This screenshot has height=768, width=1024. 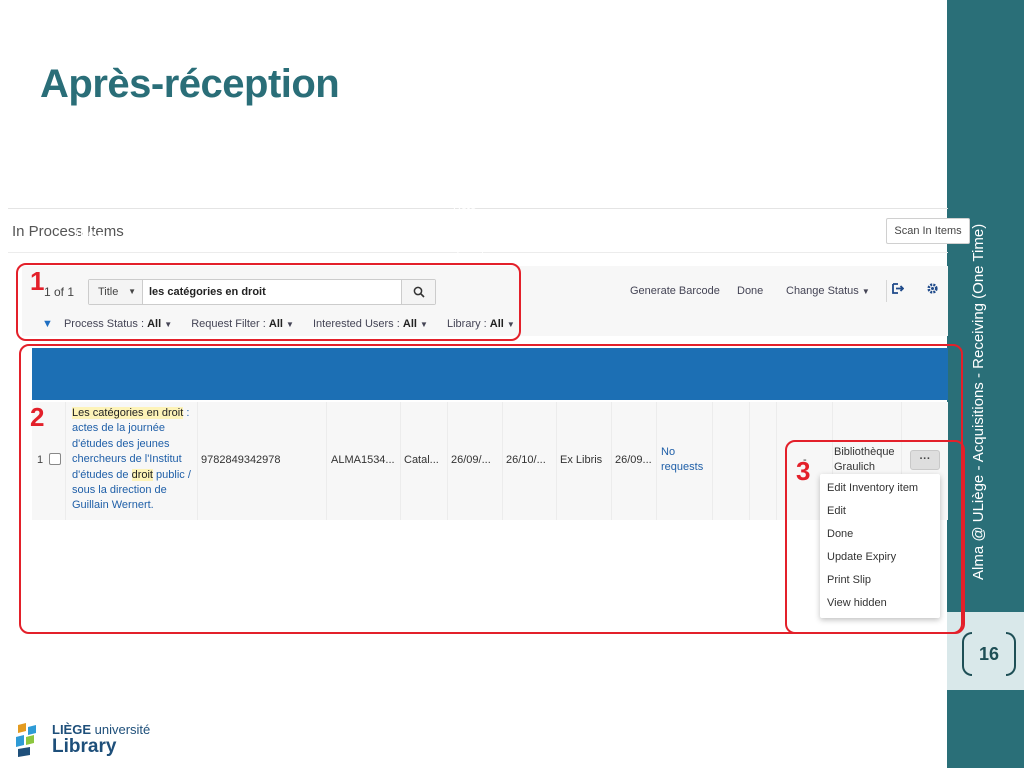 What do you see at coordinates (1011, 654) in the screenshot?
I see `bracket-right-icon` at bounding box center [1011, 654].